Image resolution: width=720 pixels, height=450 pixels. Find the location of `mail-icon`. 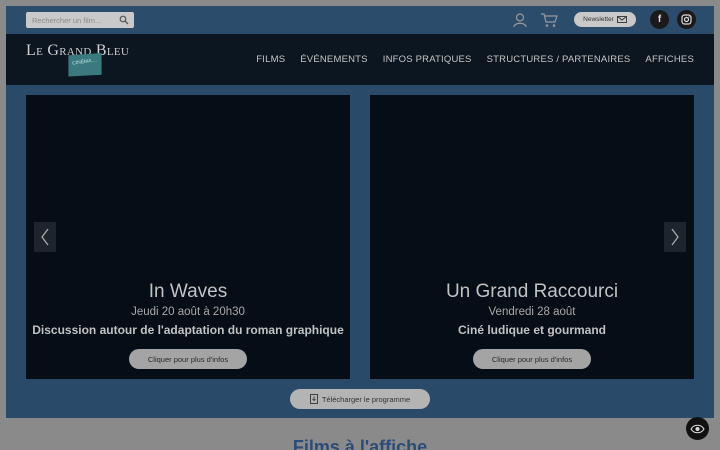

mail-icon is located at coordinates (621, 19).